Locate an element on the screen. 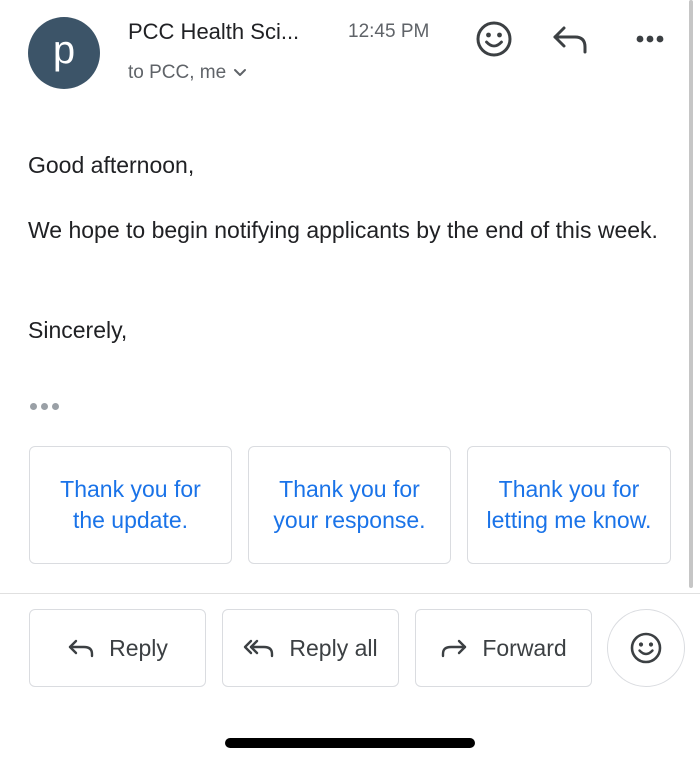 The image size is (700, 762). divider is located at coordinates (350, 593).